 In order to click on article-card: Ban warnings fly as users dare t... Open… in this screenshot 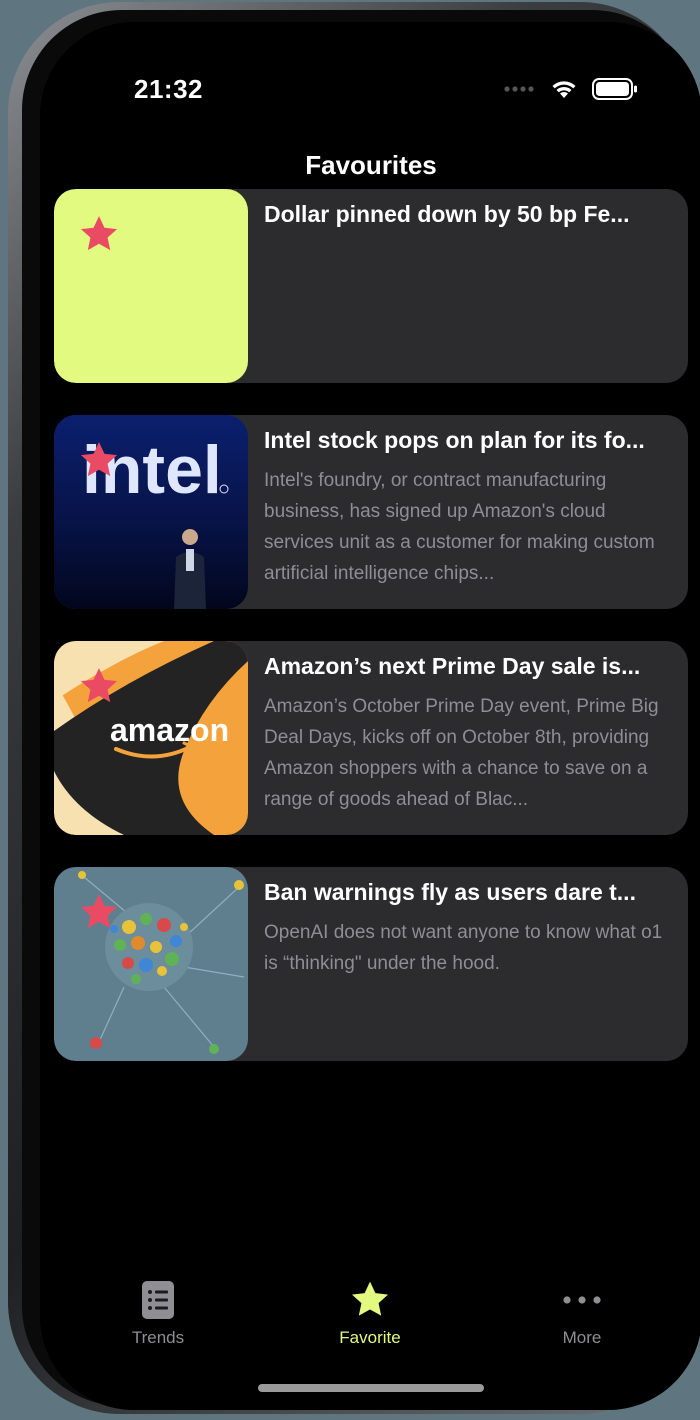, I will do `click(371, 964)`.